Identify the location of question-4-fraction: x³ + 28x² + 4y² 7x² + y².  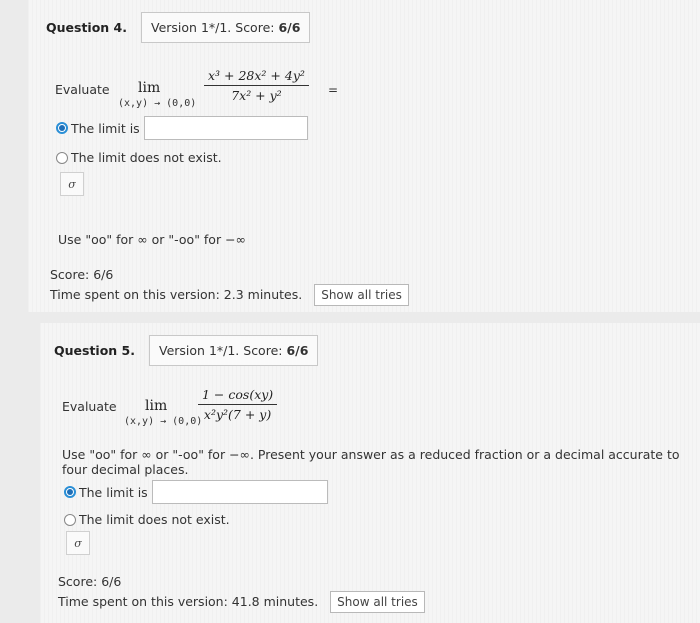
(256, 85).